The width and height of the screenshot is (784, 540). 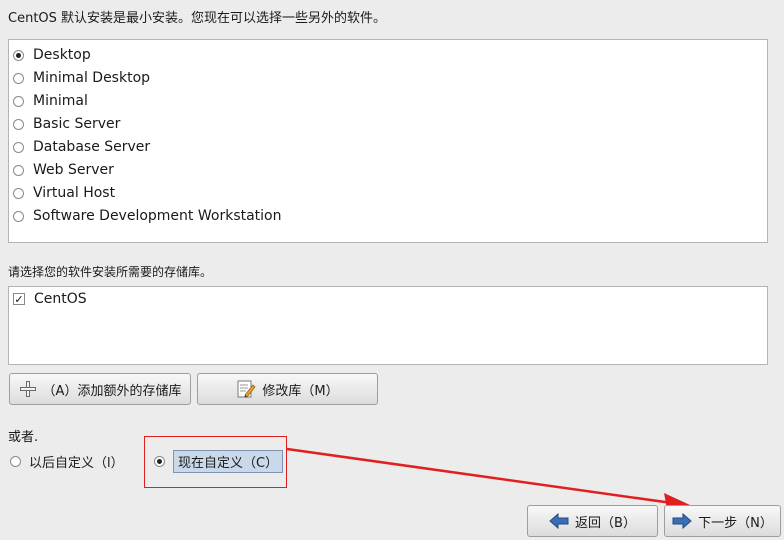 I want to click on back-button: 返回（B）, so click(x=592, y=521).